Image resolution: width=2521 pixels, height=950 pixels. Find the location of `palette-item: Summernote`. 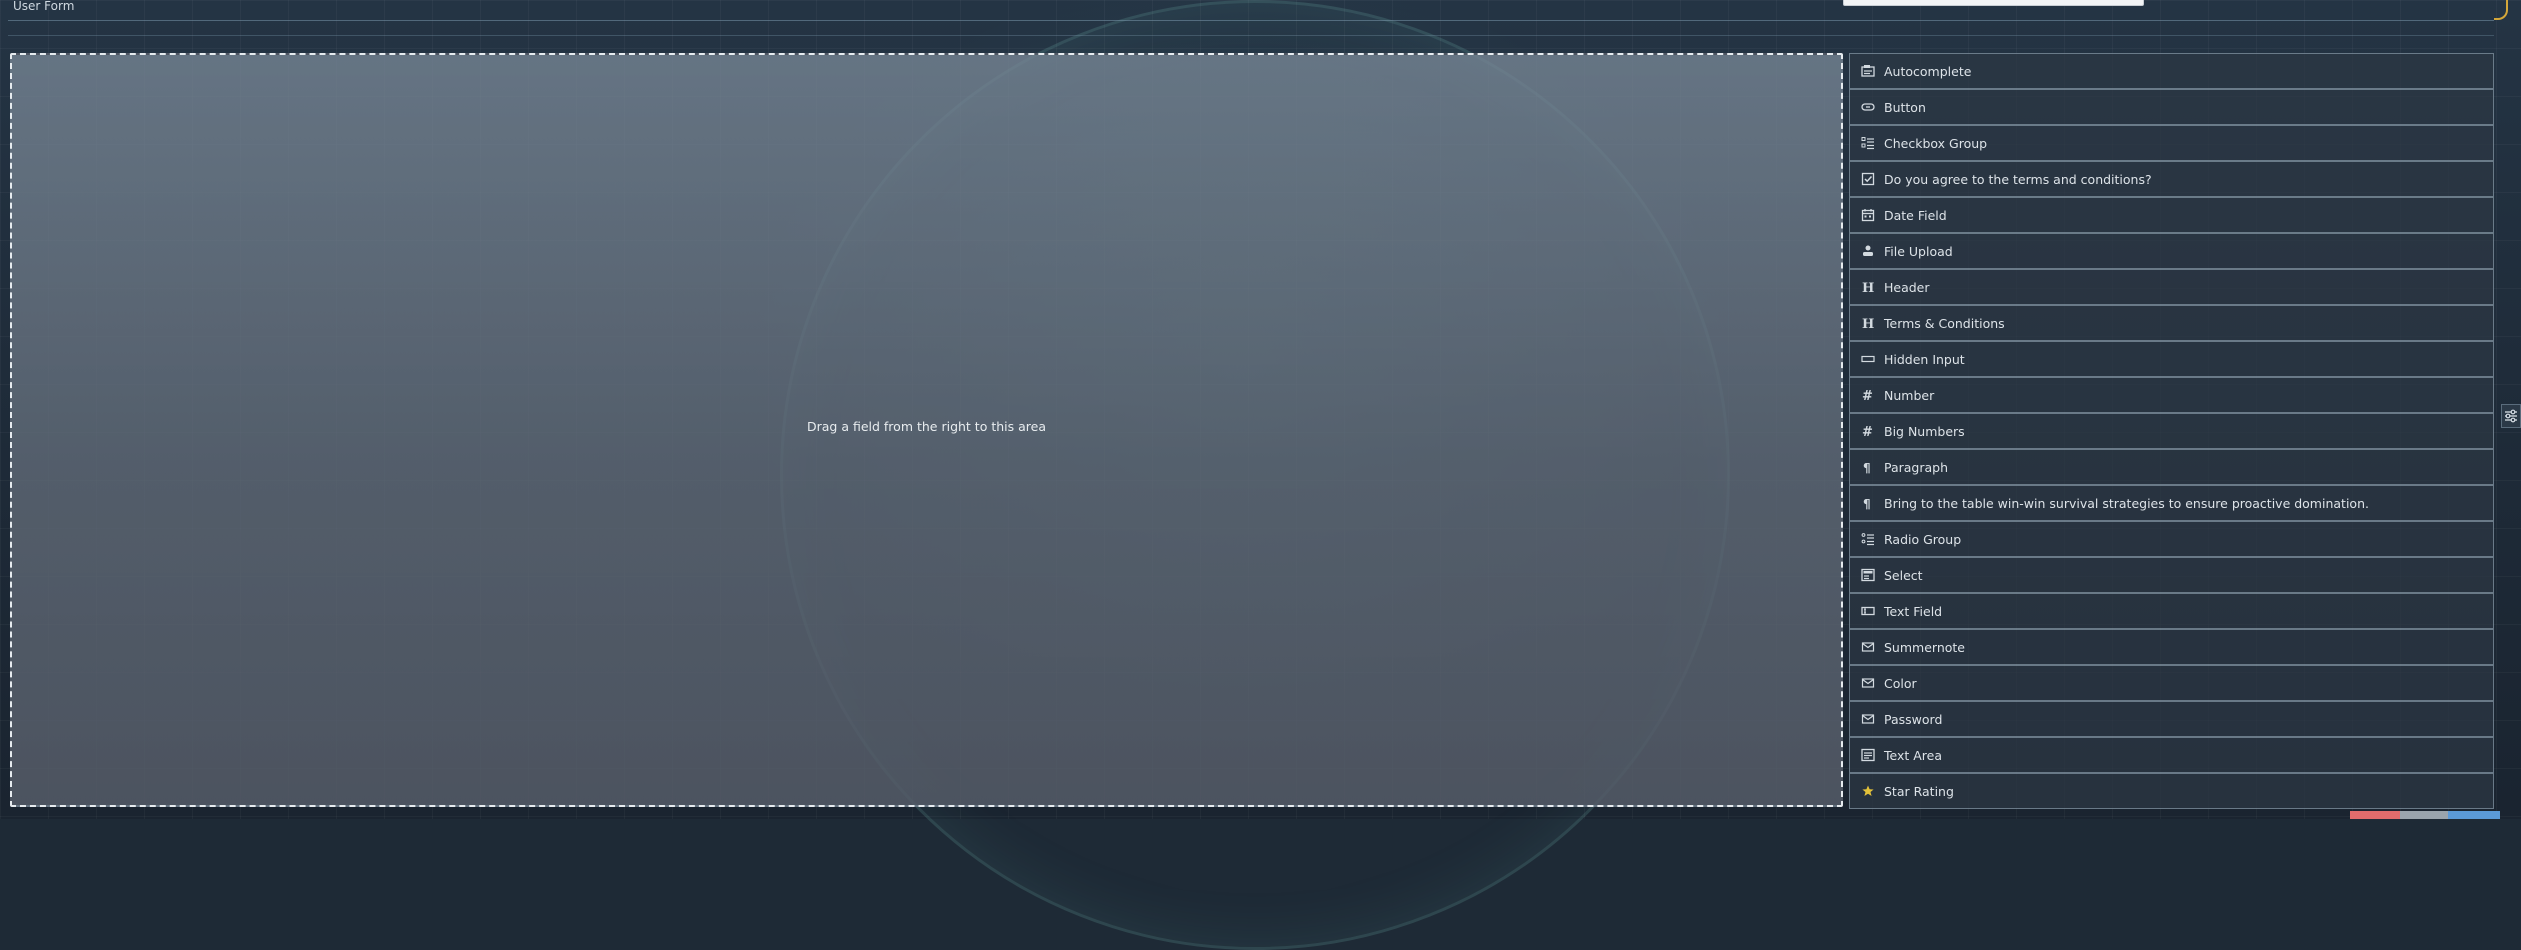

palette-item: Summernote is located at coordinates (2171, 647).